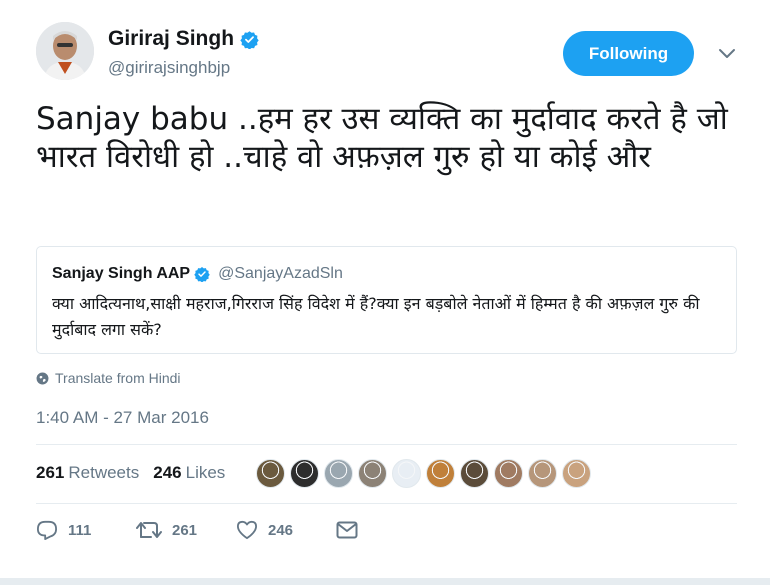  I want to click on like-button: 246, so click(286, 530).